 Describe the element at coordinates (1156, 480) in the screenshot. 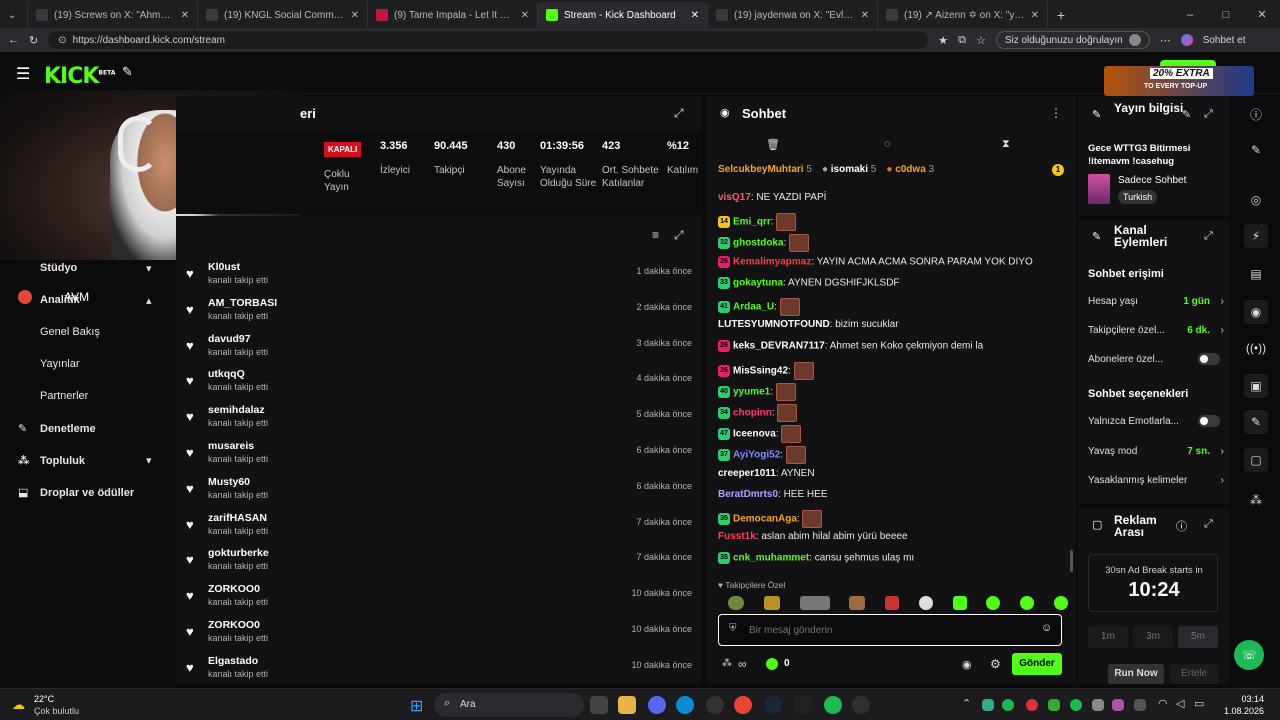

I see `banned-words-row: Yasaklanmış kelimeler ›` at that location.